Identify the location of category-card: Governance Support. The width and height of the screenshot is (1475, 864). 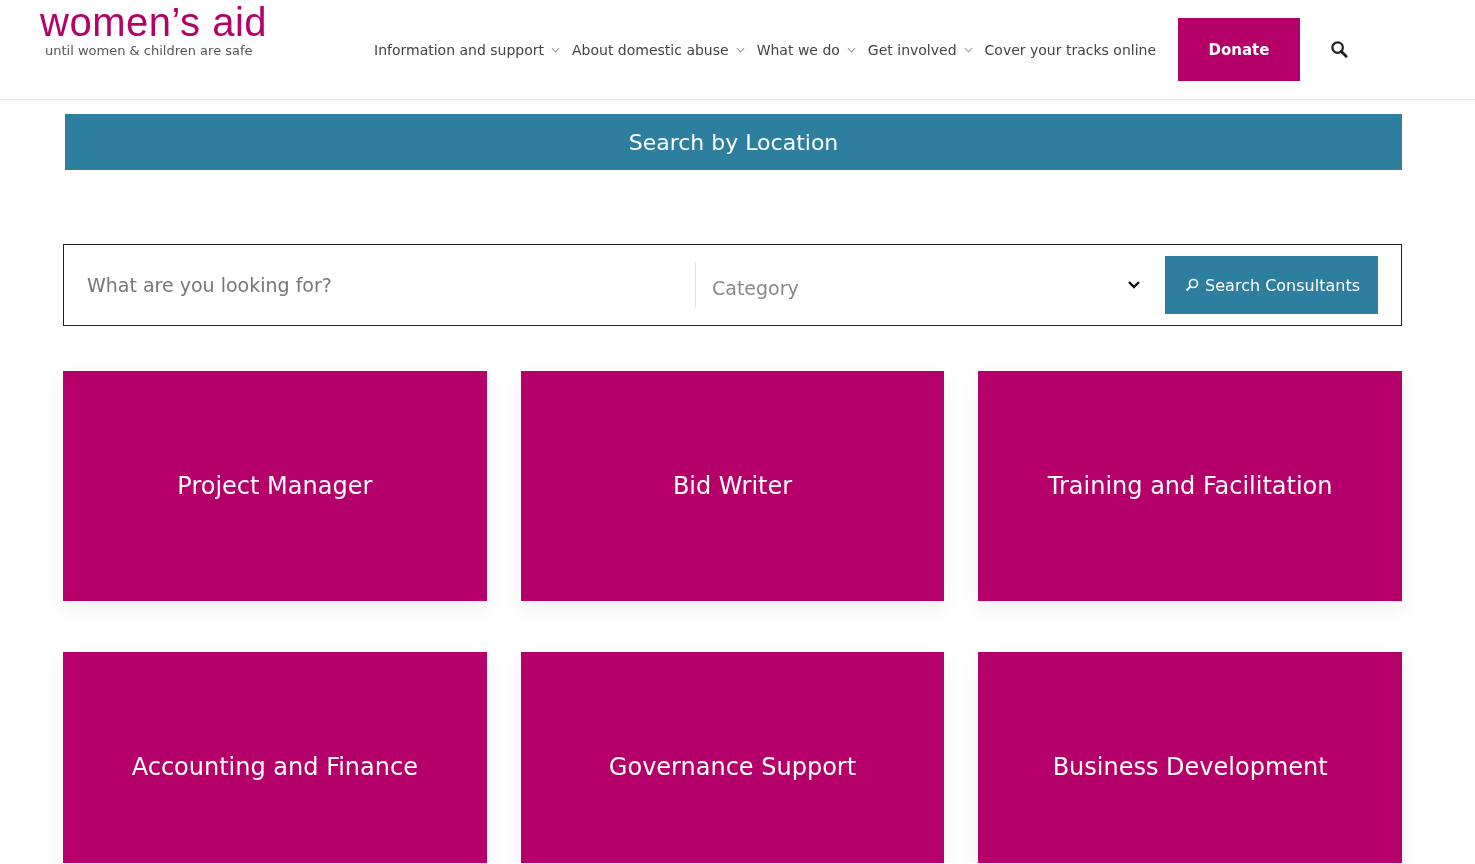
(732, 757).